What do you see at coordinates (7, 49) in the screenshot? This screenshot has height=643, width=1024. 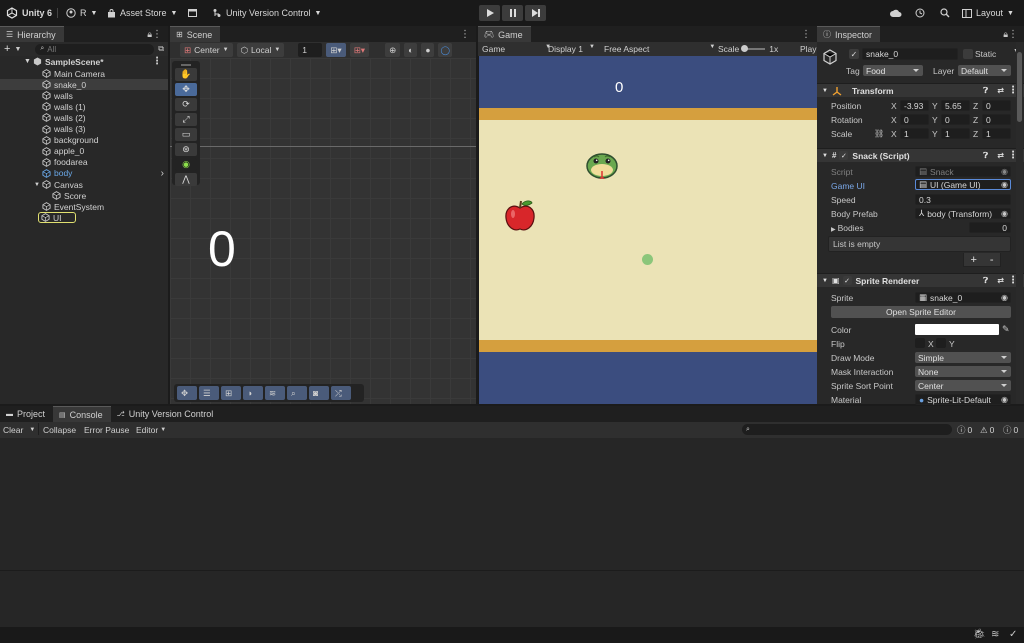 I see `add-icon: +` at bounding box center [7, 49].